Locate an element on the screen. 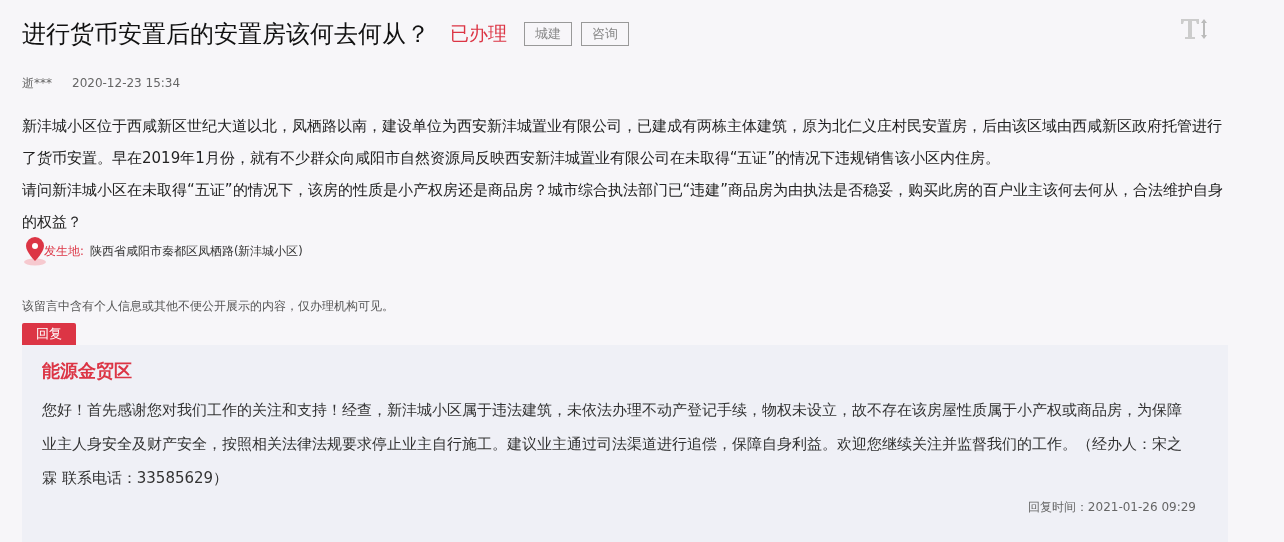 The height and width of the screenshot is (542, 1284). post-date: 2020-12-23 15:34 is located at coordinates (126, 83).